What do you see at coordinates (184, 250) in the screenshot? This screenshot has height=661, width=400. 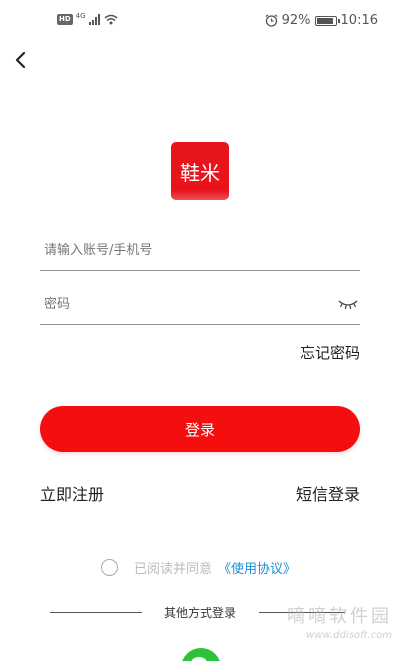 I see `account-input` at bounding box center [184, 250].